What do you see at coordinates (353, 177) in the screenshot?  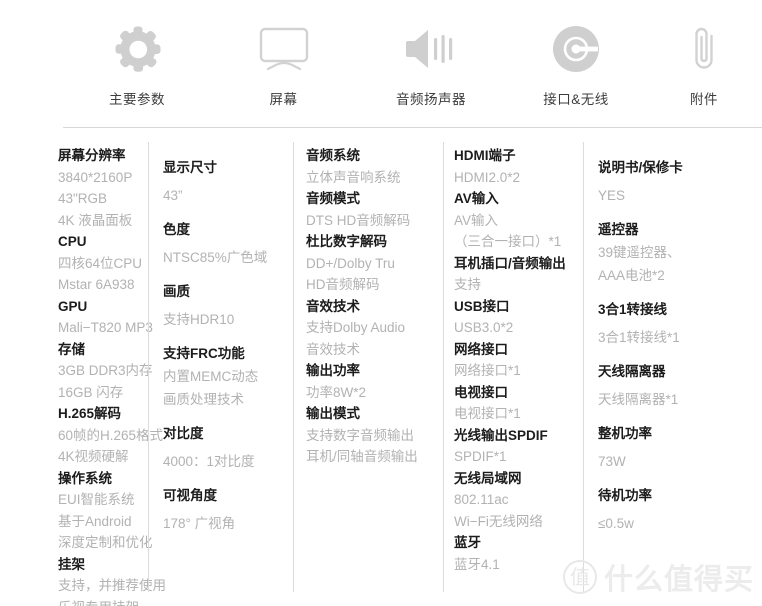 I see `spec-value: 立体声音响系统` at bounding box center [353, 177].